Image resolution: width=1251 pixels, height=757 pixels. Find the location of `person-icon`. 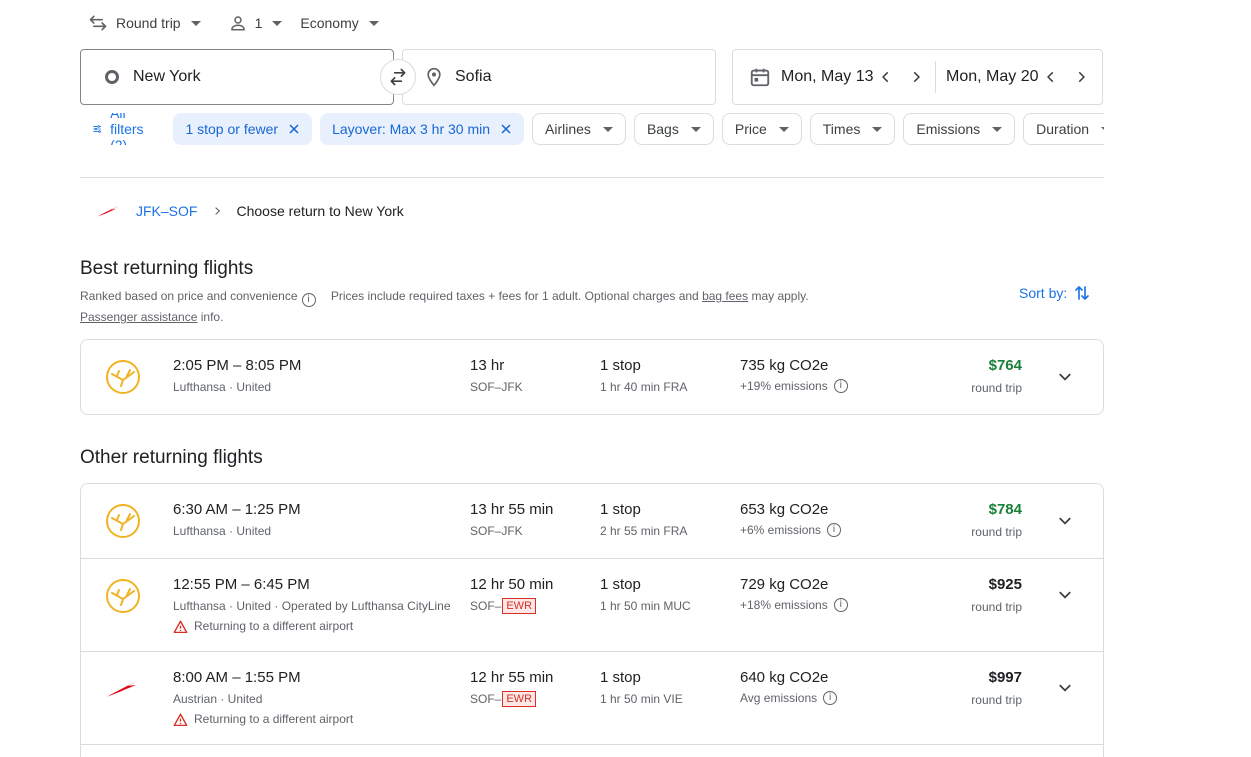

person-icon is located at coordinates (237, 23).